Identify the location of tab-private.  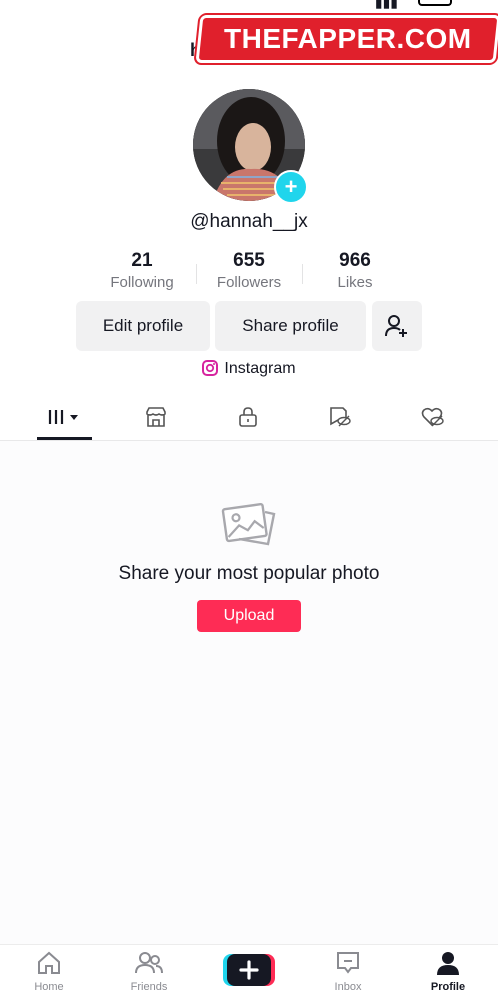
(248, 417).